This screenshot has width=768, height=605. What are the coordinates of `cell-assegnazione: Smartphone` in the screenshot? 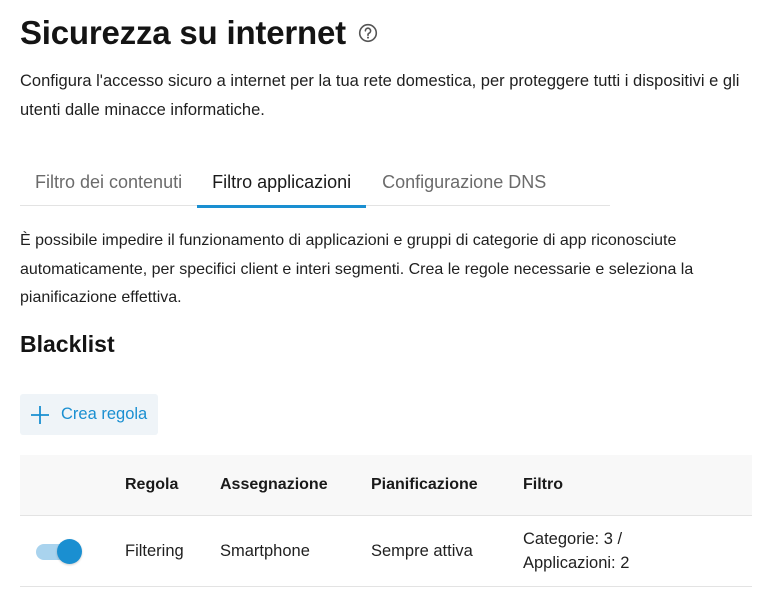 It's located at (265, 551).